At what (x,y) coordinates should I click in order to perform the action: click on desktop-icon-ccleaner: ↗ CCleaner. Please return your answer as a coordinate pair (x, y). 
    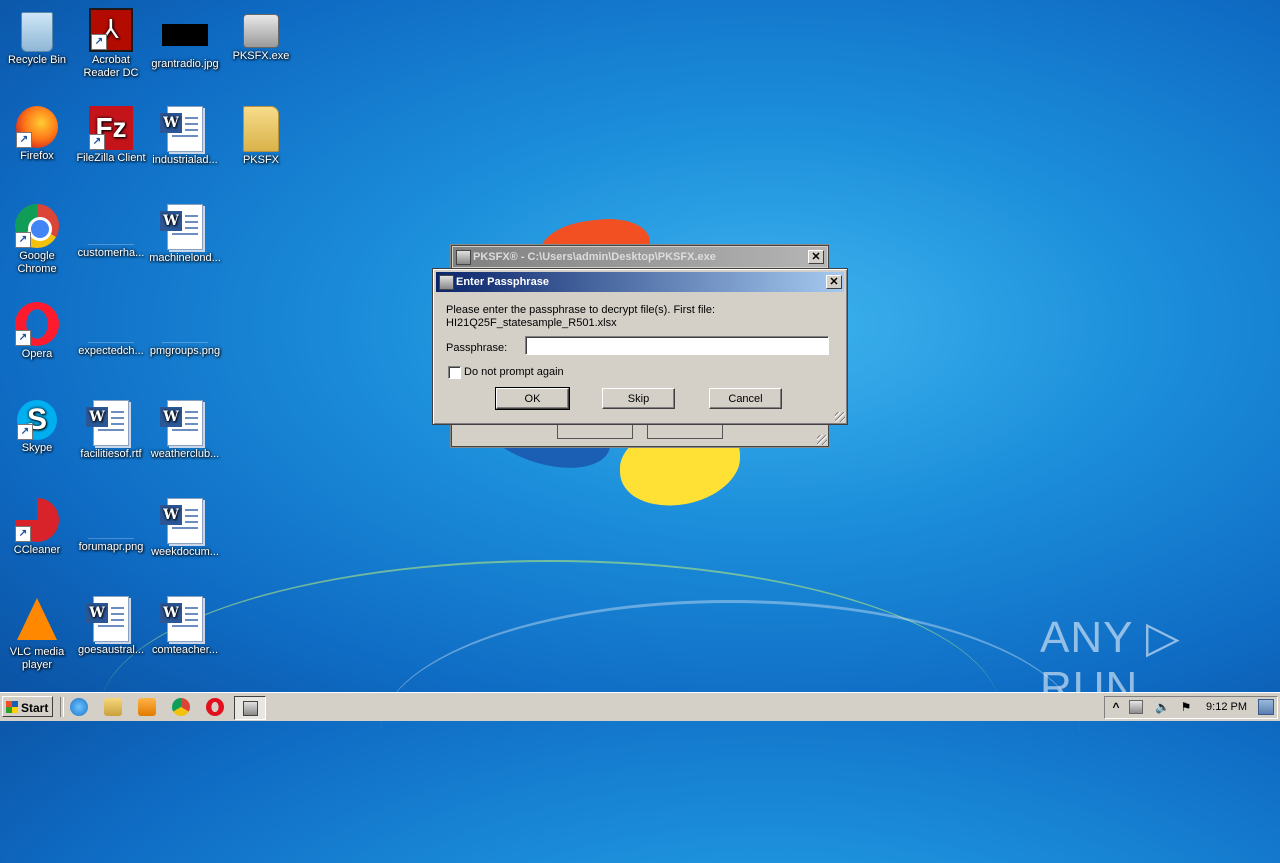
    Looking at the image, I should click on (37, 525).